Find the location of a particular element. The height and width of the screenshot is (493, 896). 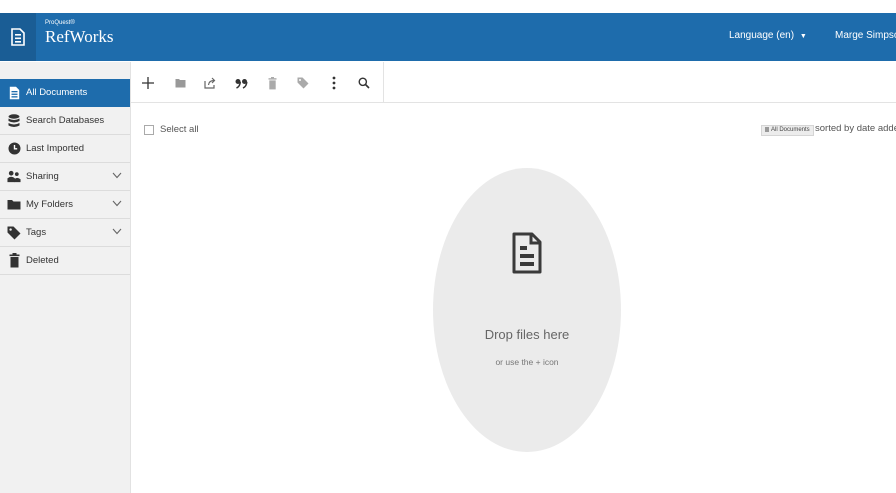

brand-vendor: ProQuest® is located at coordinates (60, 23).